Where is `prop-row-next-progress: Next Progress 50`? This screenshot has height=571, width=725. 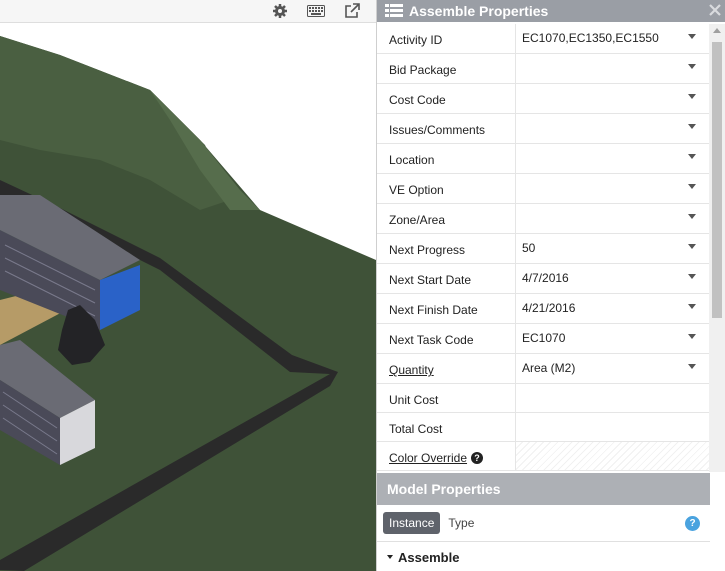 prop-row-next-progress: Next Progress 50 is located at coordinates (543, 249).